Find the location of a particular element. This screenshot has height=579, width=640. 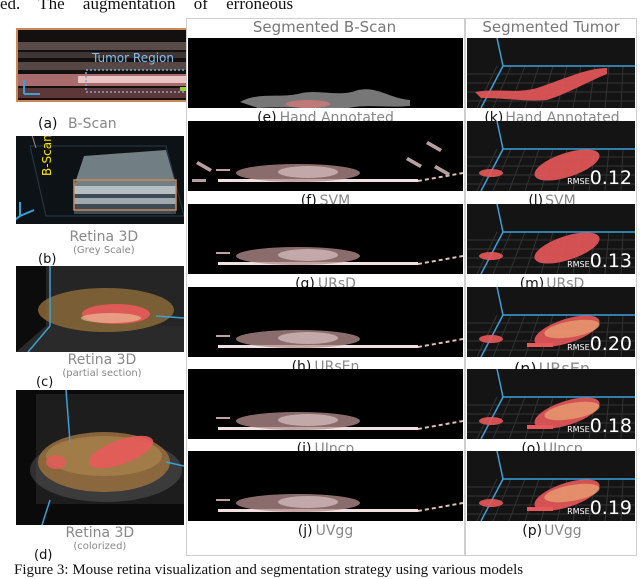

rmse-number: 0.13 is located at coordinates (610, 261).